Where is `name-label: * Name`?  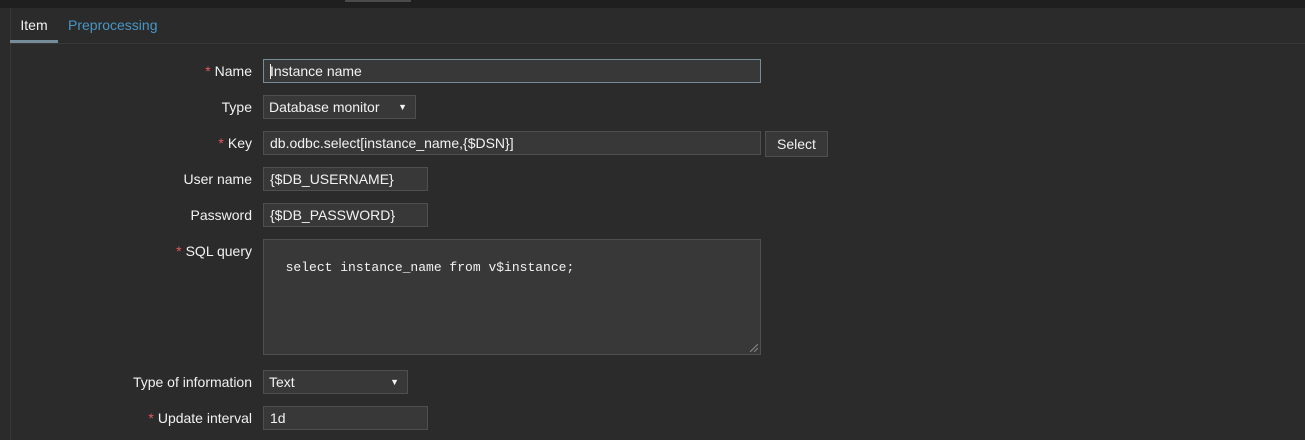
name-label: * Name is located at coordinates (228, 71).